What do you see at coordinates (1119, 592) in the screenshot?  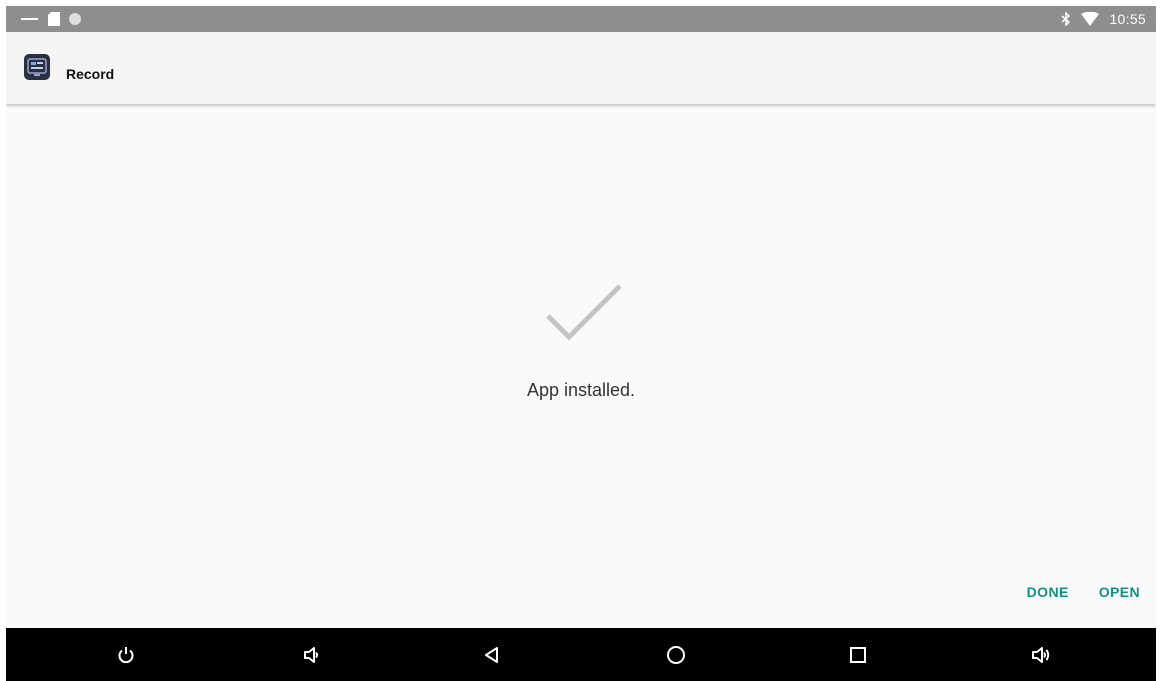 I see `open-button: OPEN` at bounding box center [1119, 592].